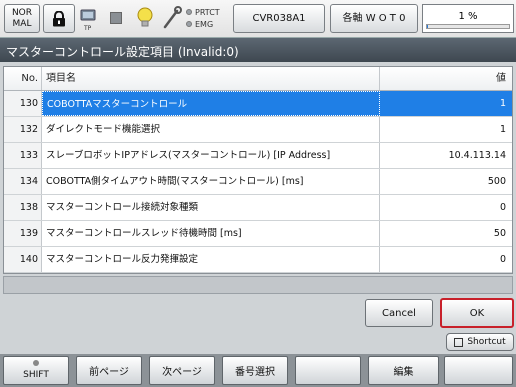  Describe the element at coordinates (36, 363) in the screenshot. I see `shift-indicator` at that location.